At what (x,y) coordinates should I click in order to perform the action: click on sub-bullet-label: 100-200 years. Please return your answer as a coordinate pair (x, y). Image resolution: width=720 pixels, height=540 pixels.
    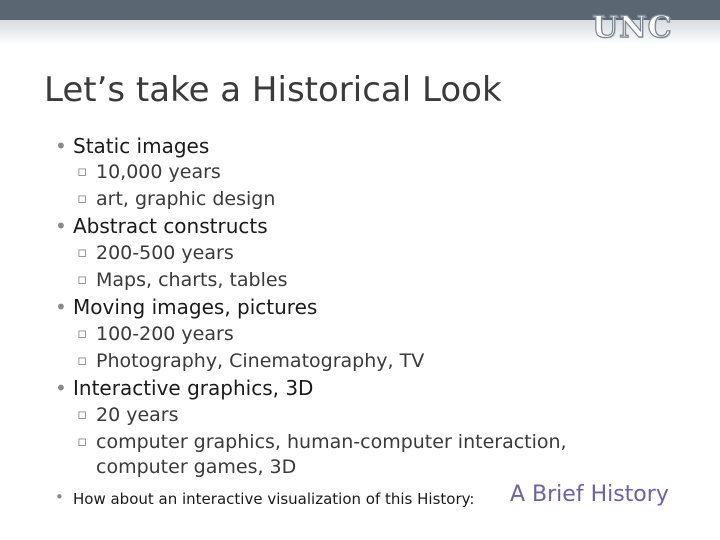
    Looking at the image, I should click on (165, 334).